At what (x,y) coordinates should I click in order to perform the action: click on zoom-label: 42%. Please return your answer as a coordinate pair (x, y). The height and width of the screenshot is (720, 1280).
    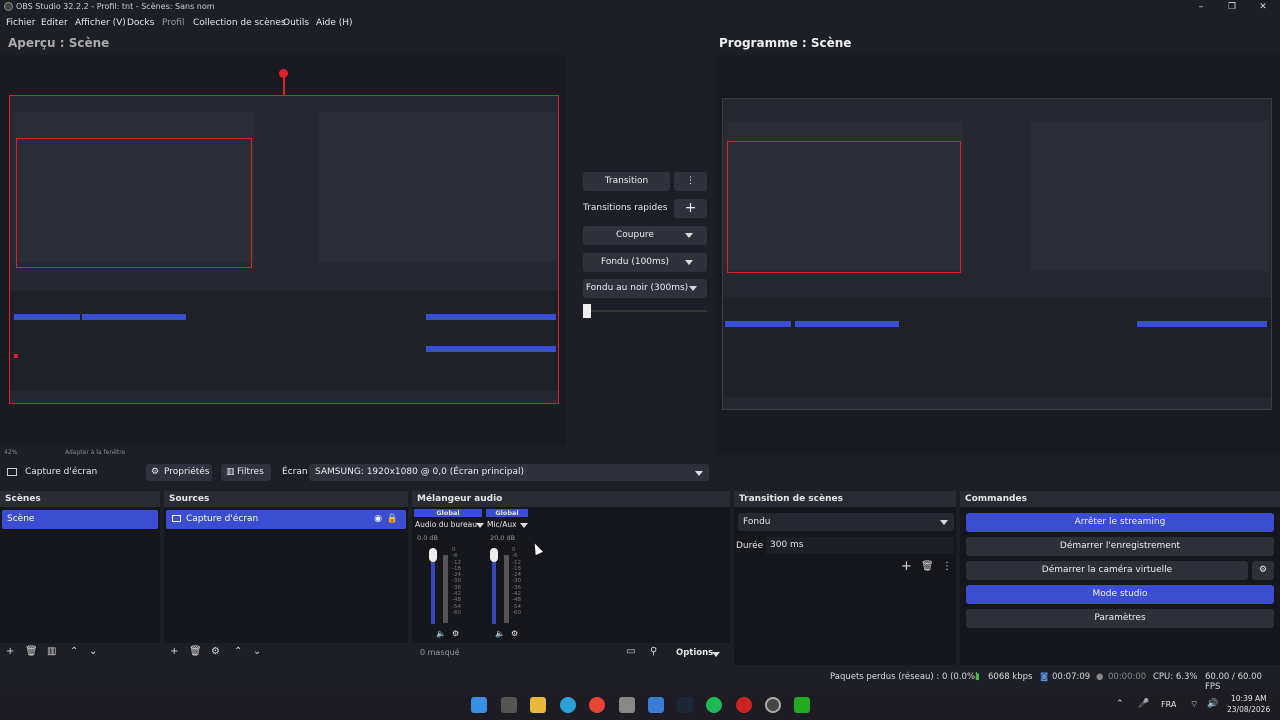
    Looking at the image, I should click on (11, 452).